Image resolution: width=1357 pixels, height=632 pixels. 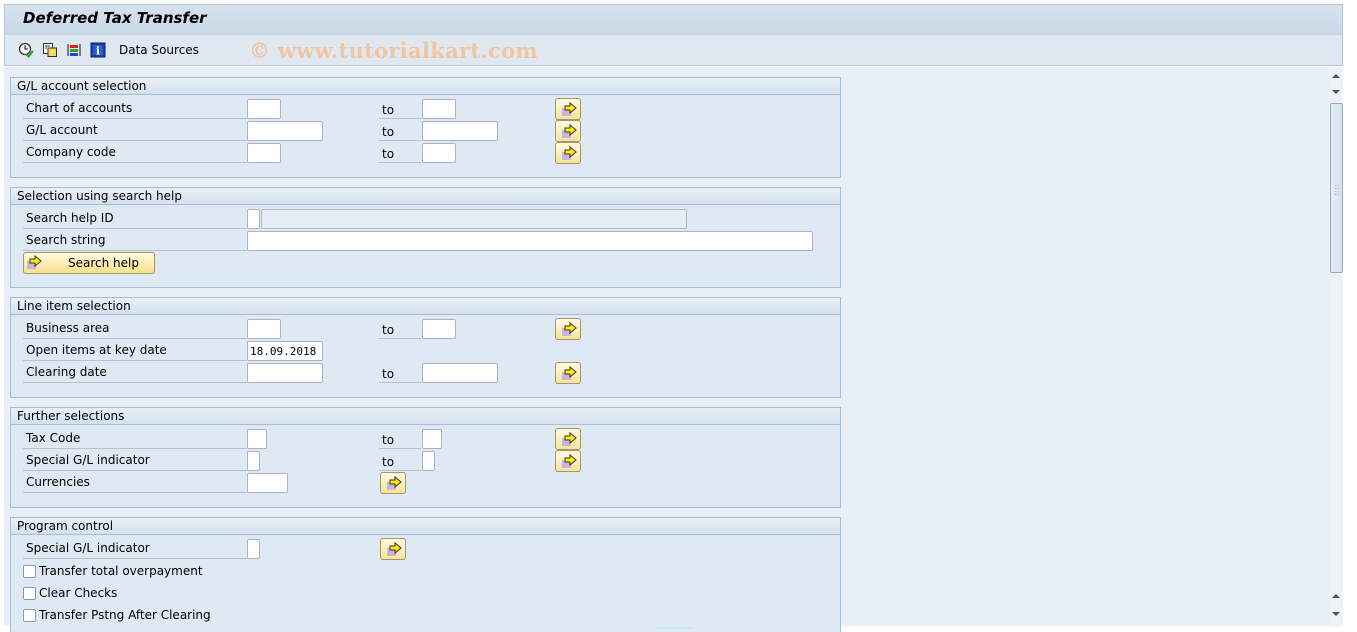 I want to click on field-label: G/L account, so click(x=135, y=131).